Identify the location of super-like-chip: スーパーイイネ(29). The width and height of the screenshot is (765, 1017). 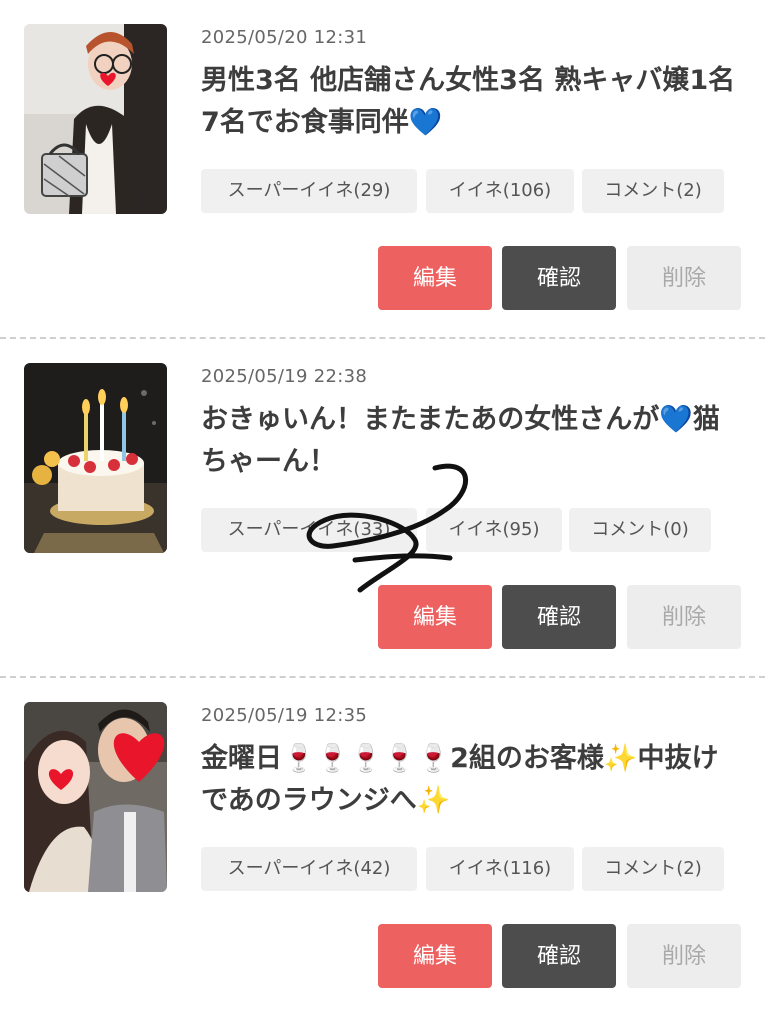
(309, 191).